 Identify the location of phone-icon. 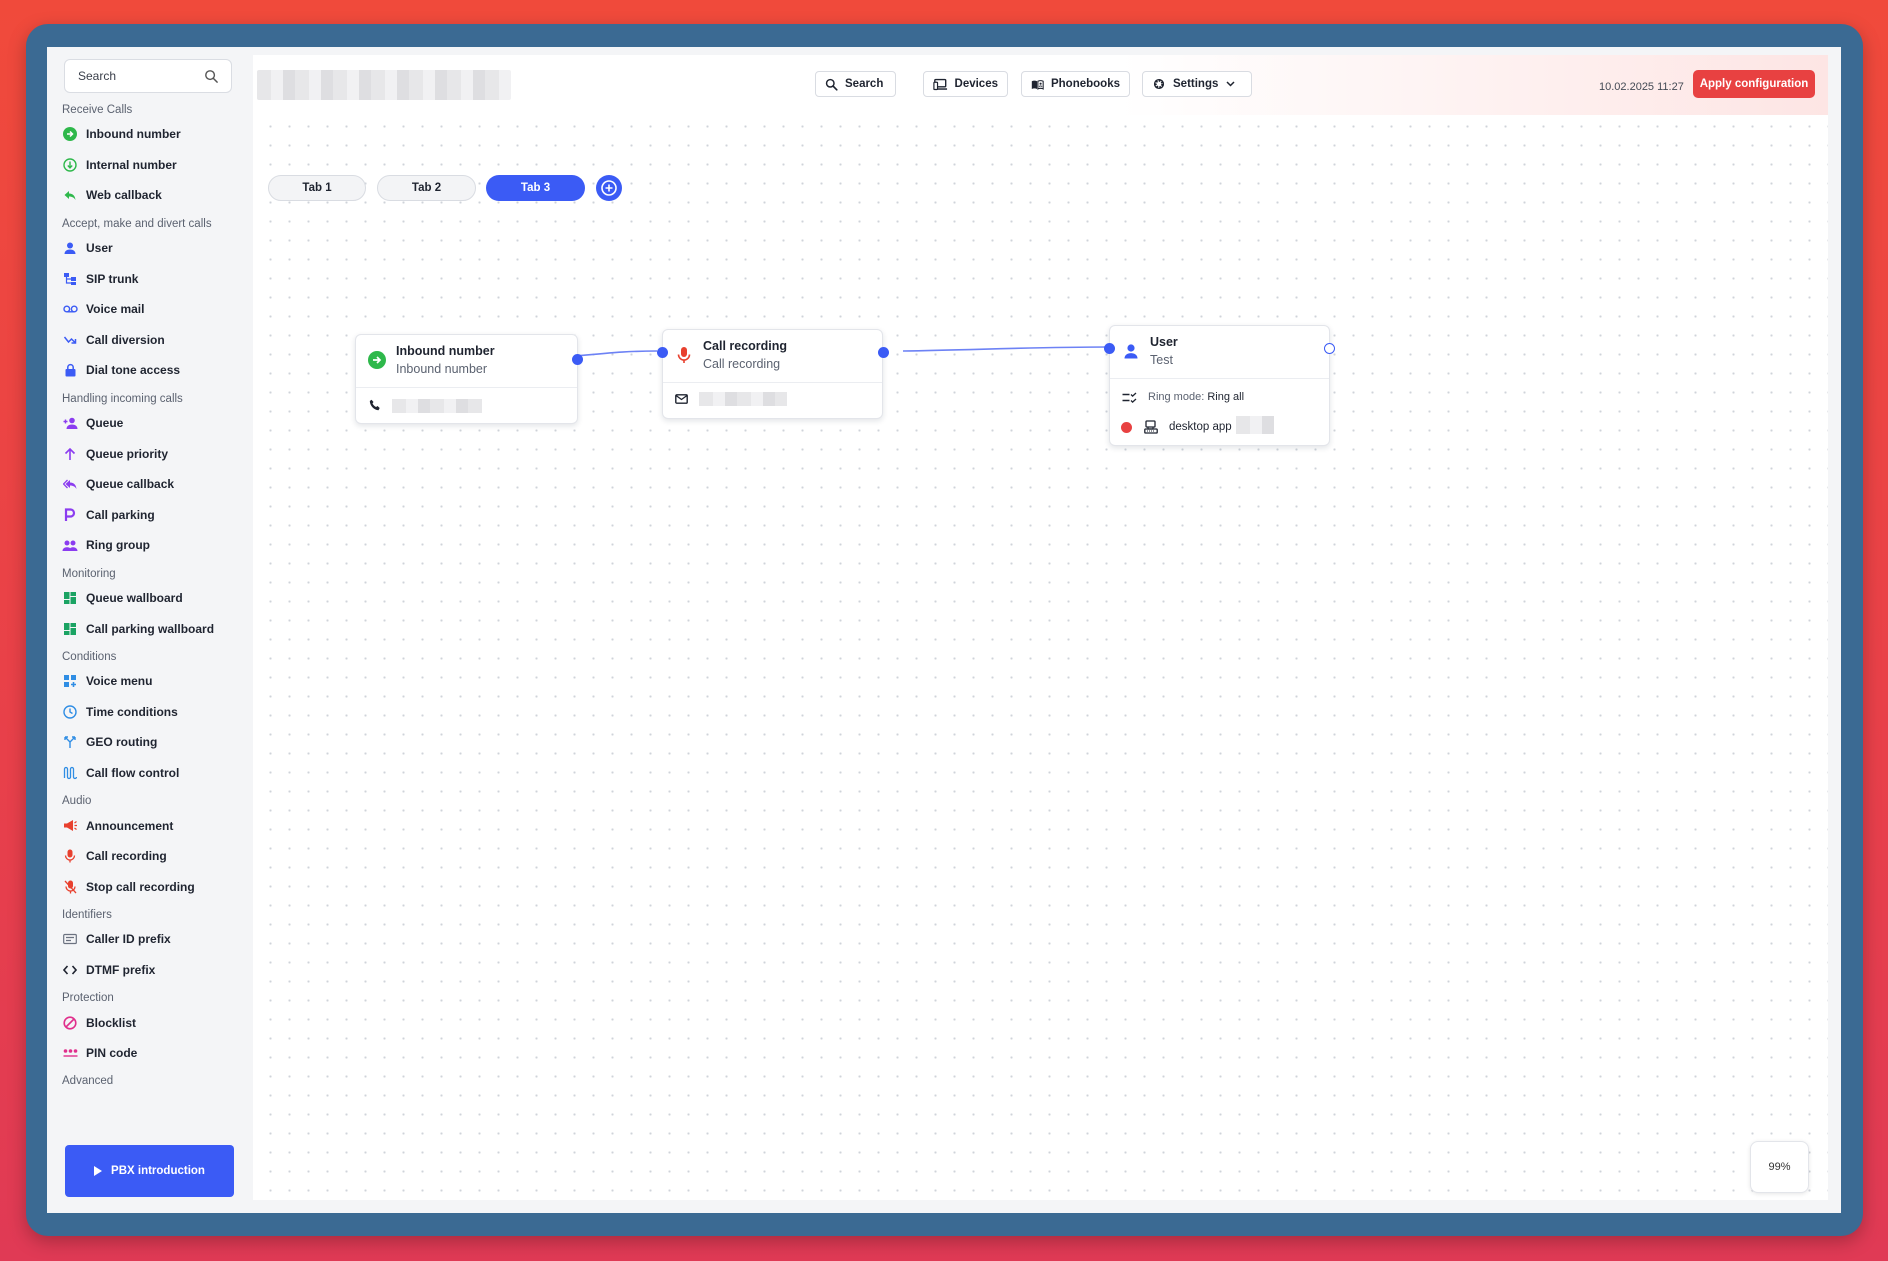
(374, 405).